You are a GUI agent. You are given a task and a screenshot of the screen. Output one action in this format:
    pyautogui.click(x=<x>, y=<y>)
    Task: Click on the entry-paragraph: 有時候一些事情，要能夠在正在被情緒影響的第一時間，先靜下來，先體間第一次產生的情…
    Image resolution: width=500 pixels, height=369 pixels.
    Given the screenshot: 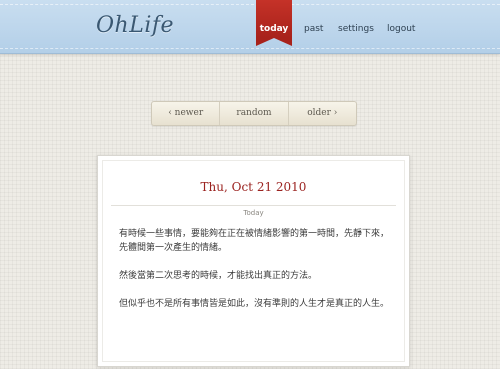 What is the action you would take?
    pyautogui.click(x=254, y=241)
    